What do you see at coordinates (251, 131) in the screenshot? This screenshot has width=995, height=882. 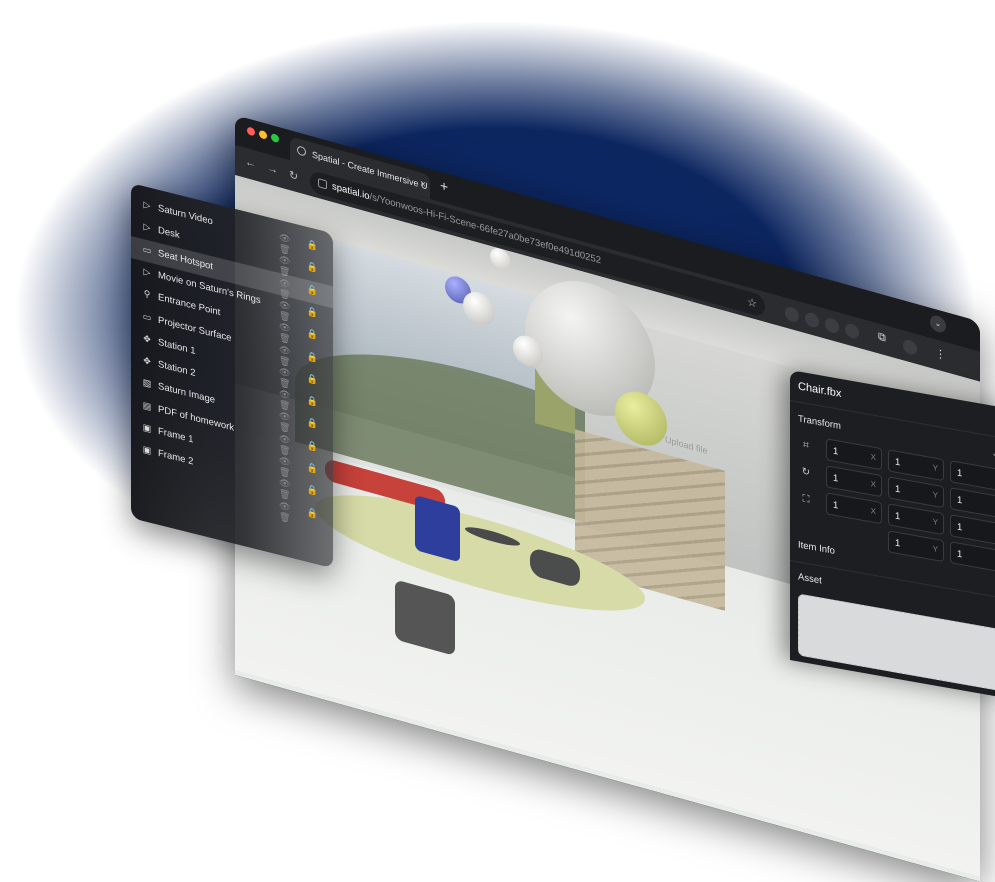 I see `close-window-dot` at bounding box center [251, 131].